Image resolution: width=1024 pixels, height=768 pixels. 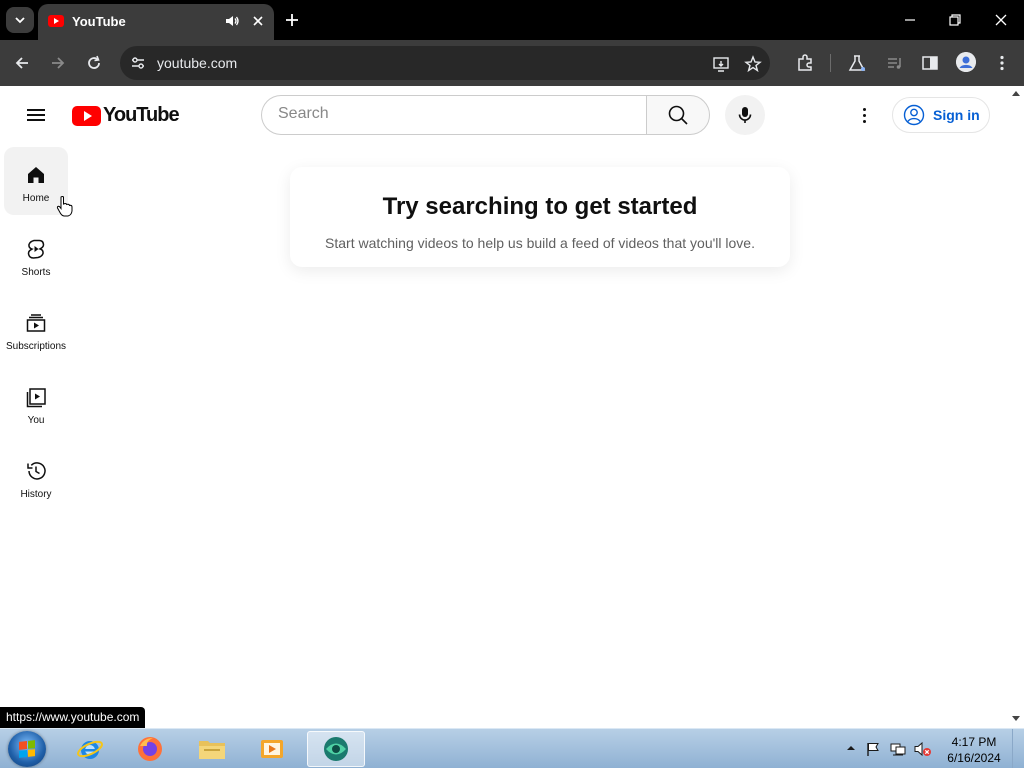 I want to click on firefox-icon, so click(x=150, y=749).